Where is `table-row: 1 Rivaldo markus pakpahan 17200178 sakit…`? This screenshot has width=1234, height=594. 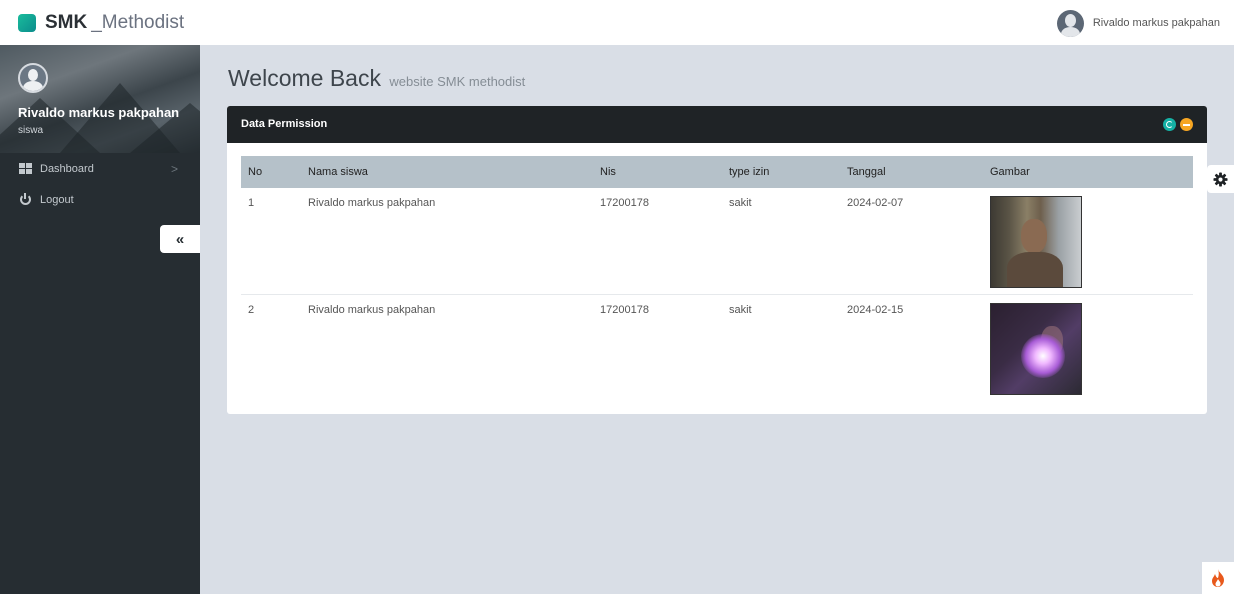 table-row: 1 Rivaldo markus pakpahan 17200178 sakit… is located at coordinates (717, 241).